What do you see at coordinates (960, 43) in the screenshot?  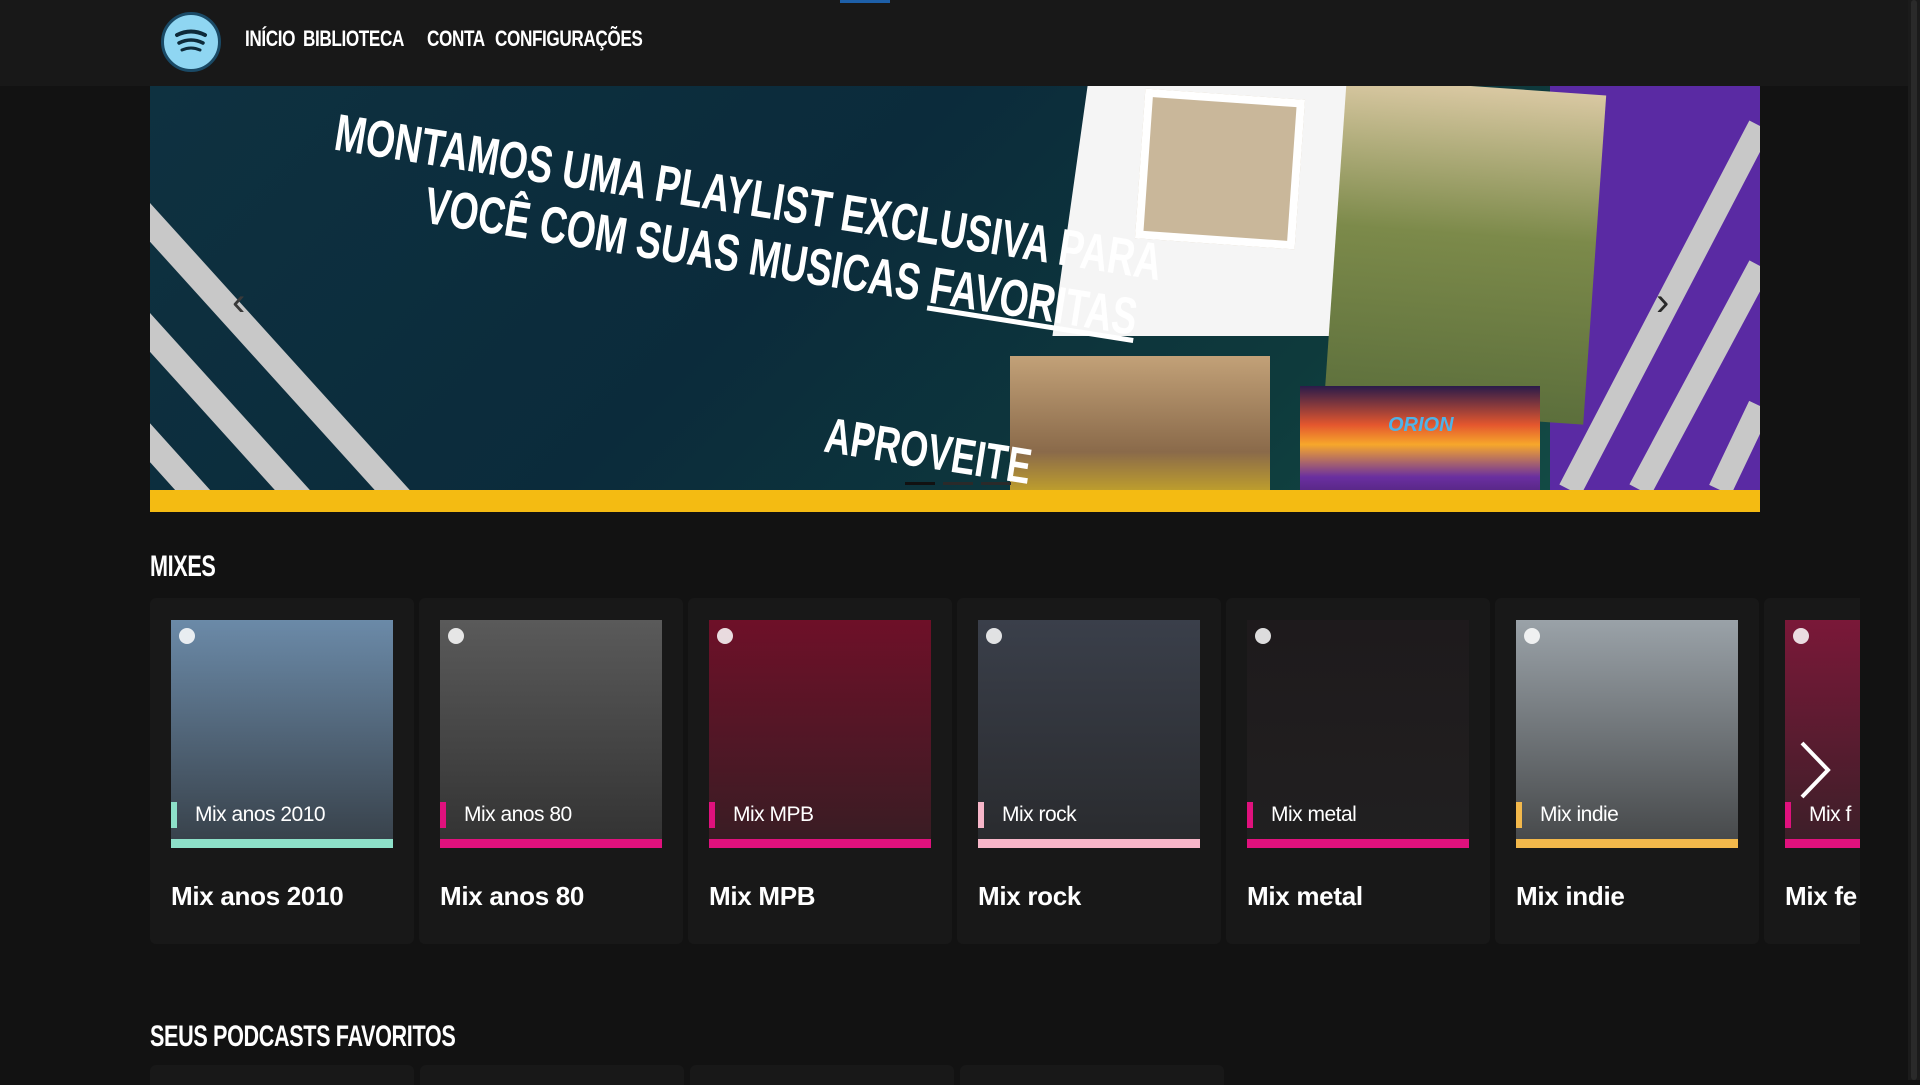 I see `top-navigation-bar: INÍCIO BIBLIOTECA CONTA CONFIGURAÇÕES` at bounding box center [960, 43].